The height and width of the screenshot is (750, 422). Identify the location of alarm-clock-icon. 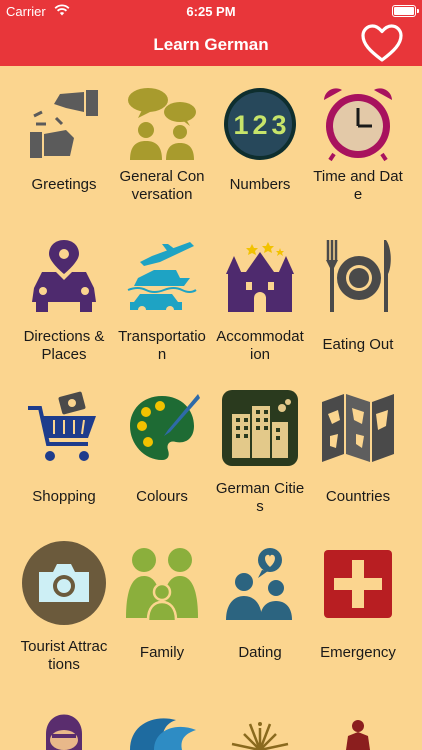
(358, 125).